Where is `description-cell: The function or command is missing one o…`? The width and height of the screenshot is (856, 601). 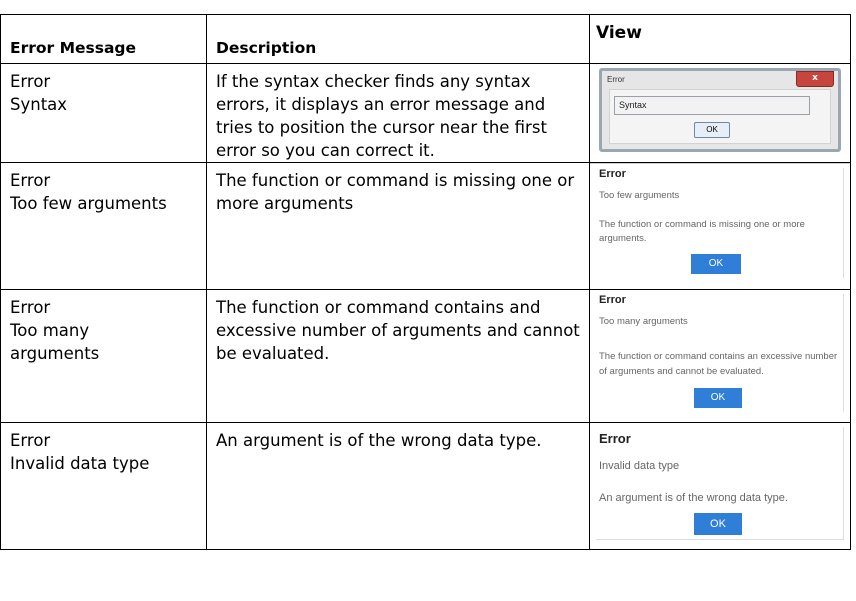 description-cell: The function or command is missing one o… is located at coordinates (398, 226).